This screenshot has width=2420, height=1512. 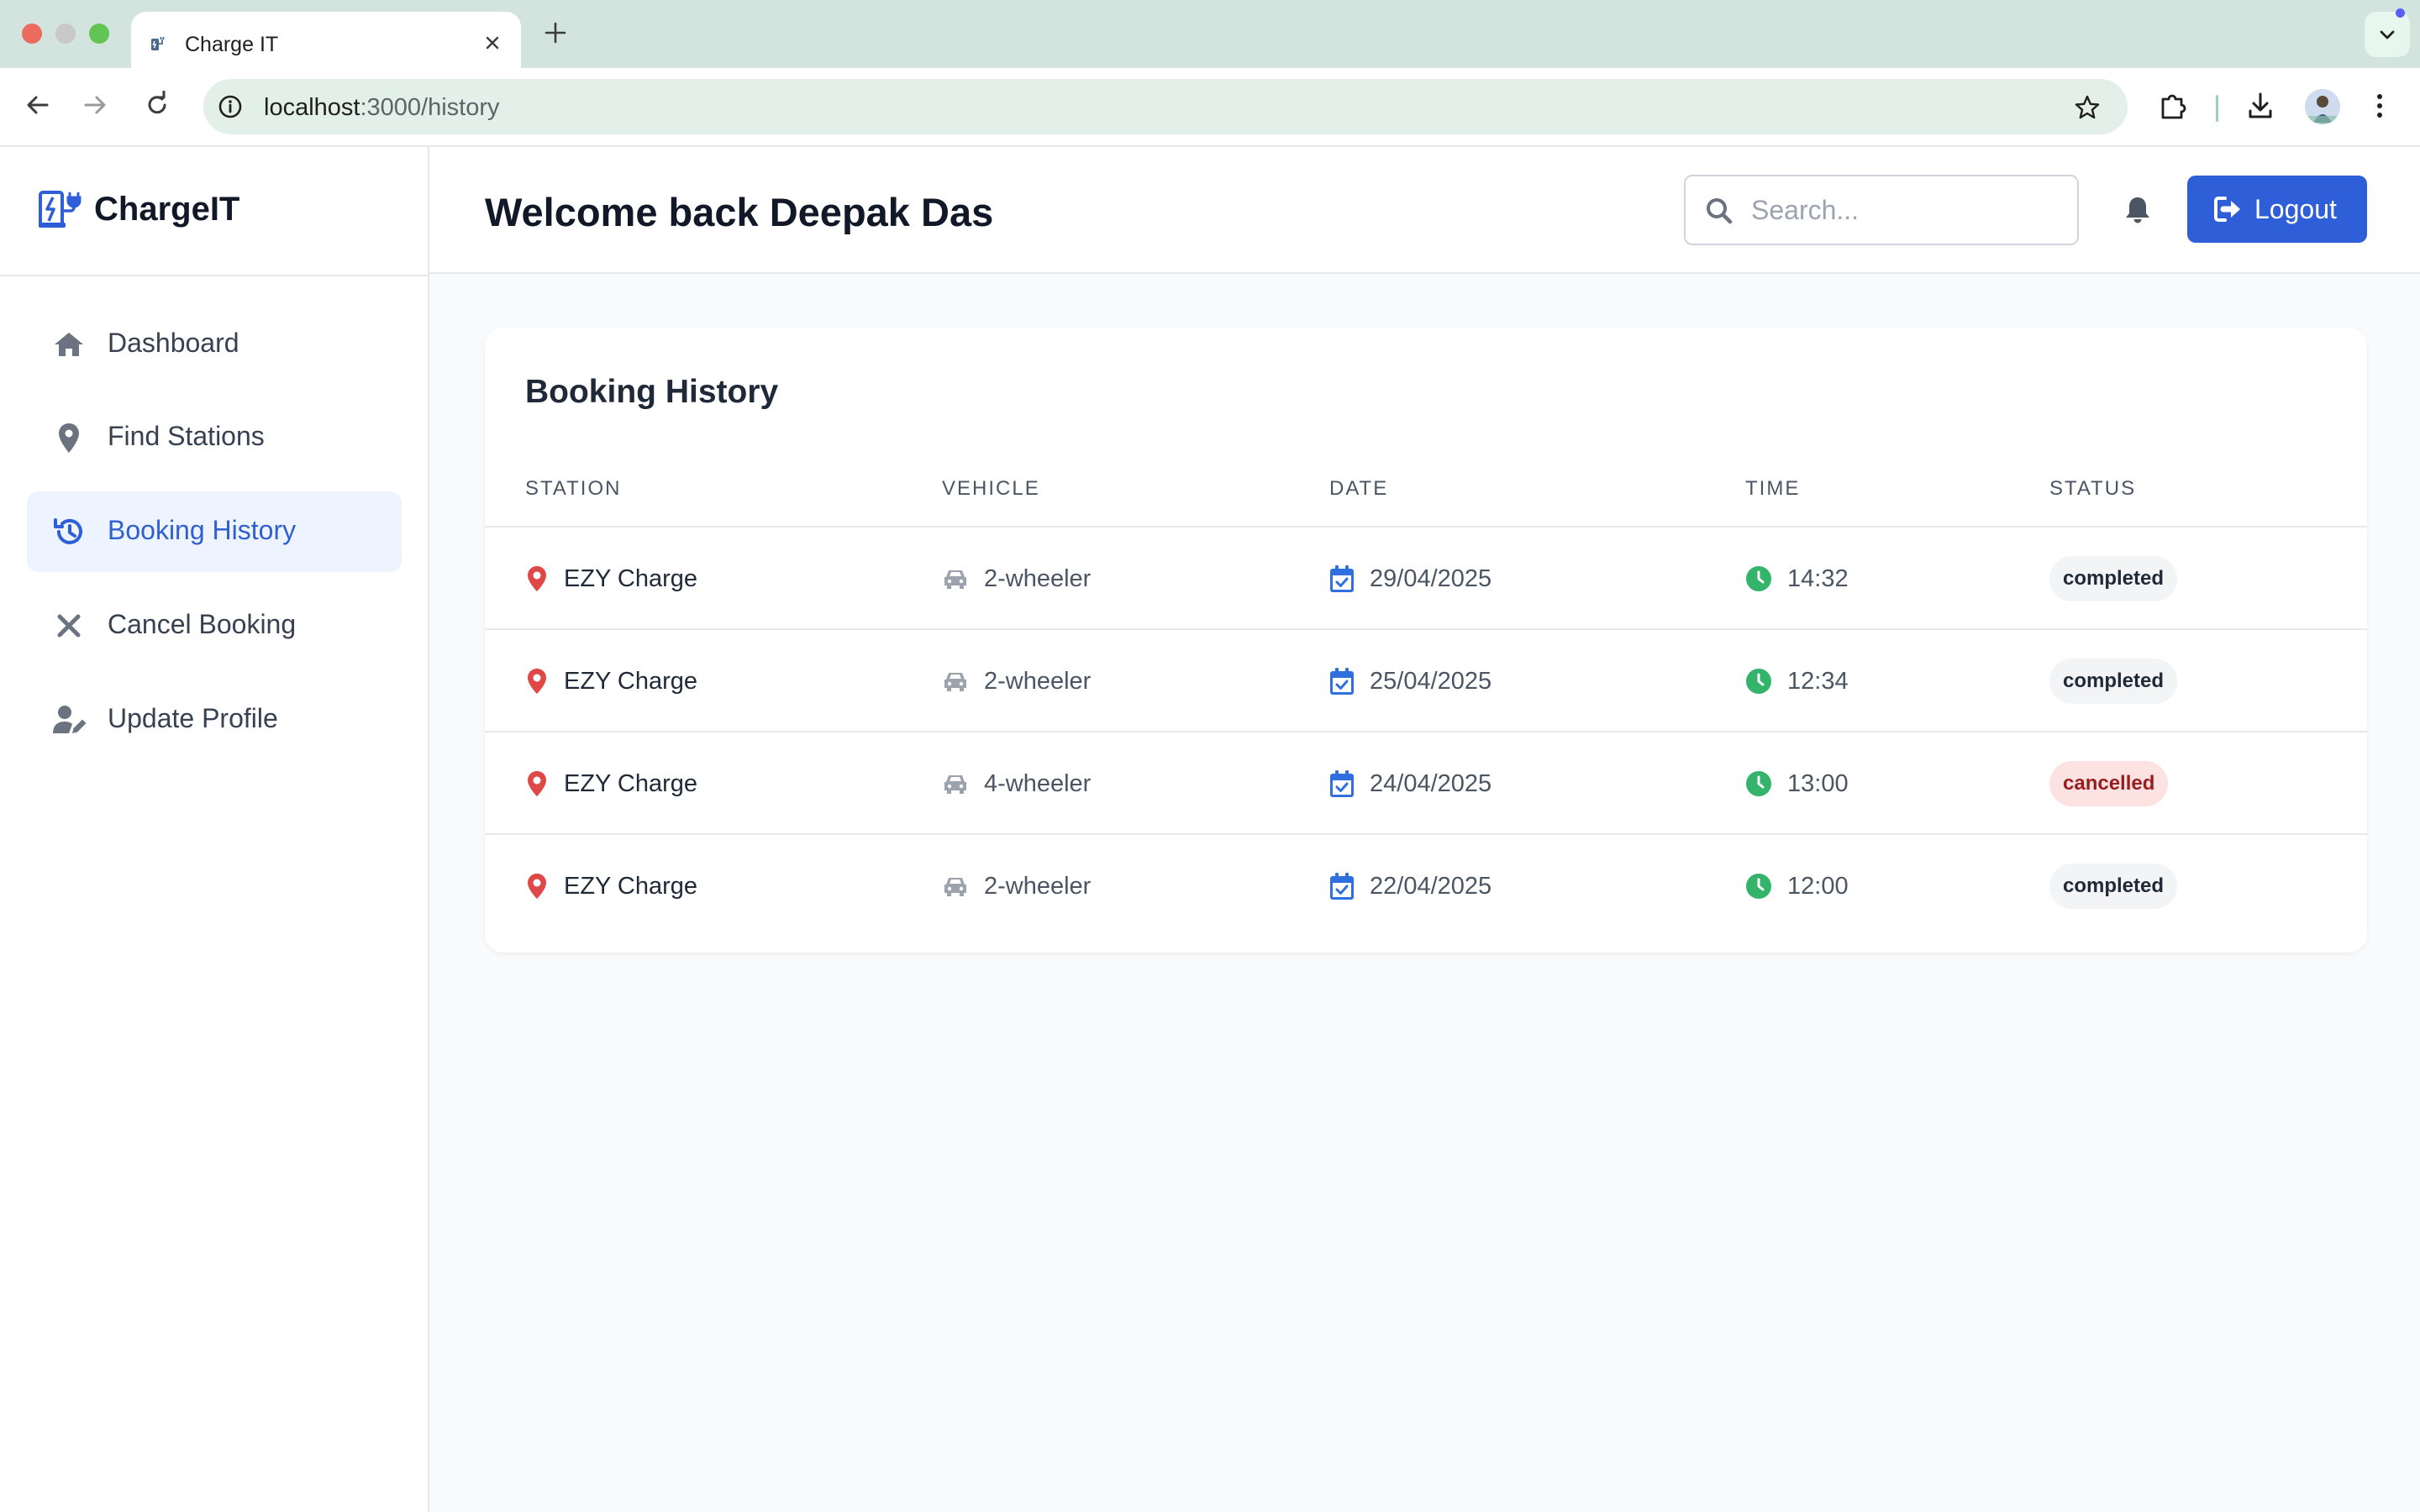 I want to click on url-text: localhost:3000/history, so click(x=382, y=108).